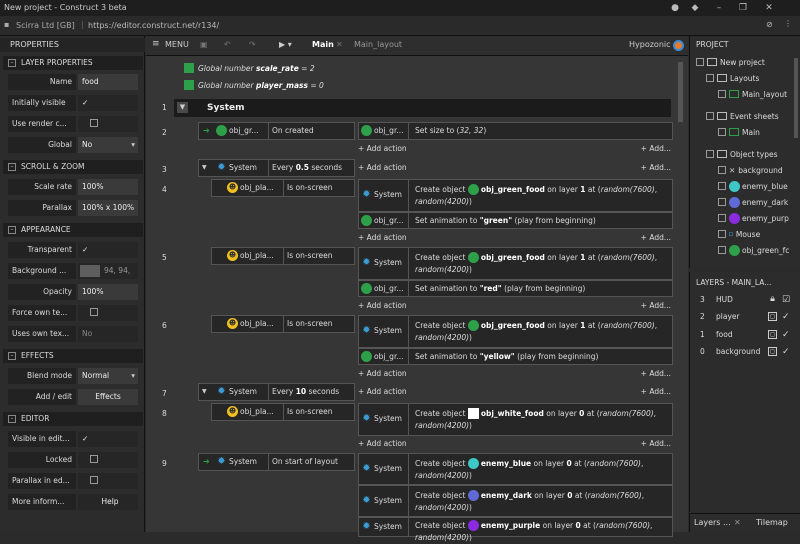 The height and width of the screenshot is (544, 800). What do you see at coordinates (753, 251) in the screenshot?
I see `tree-item-object: obj_green_fc` at bounding box center [753, 251].